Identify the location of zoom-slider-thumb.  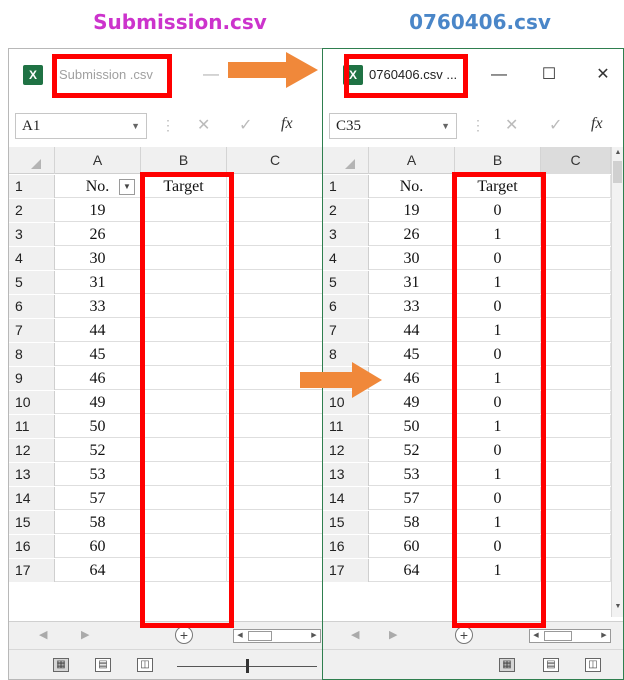
(247, 666).